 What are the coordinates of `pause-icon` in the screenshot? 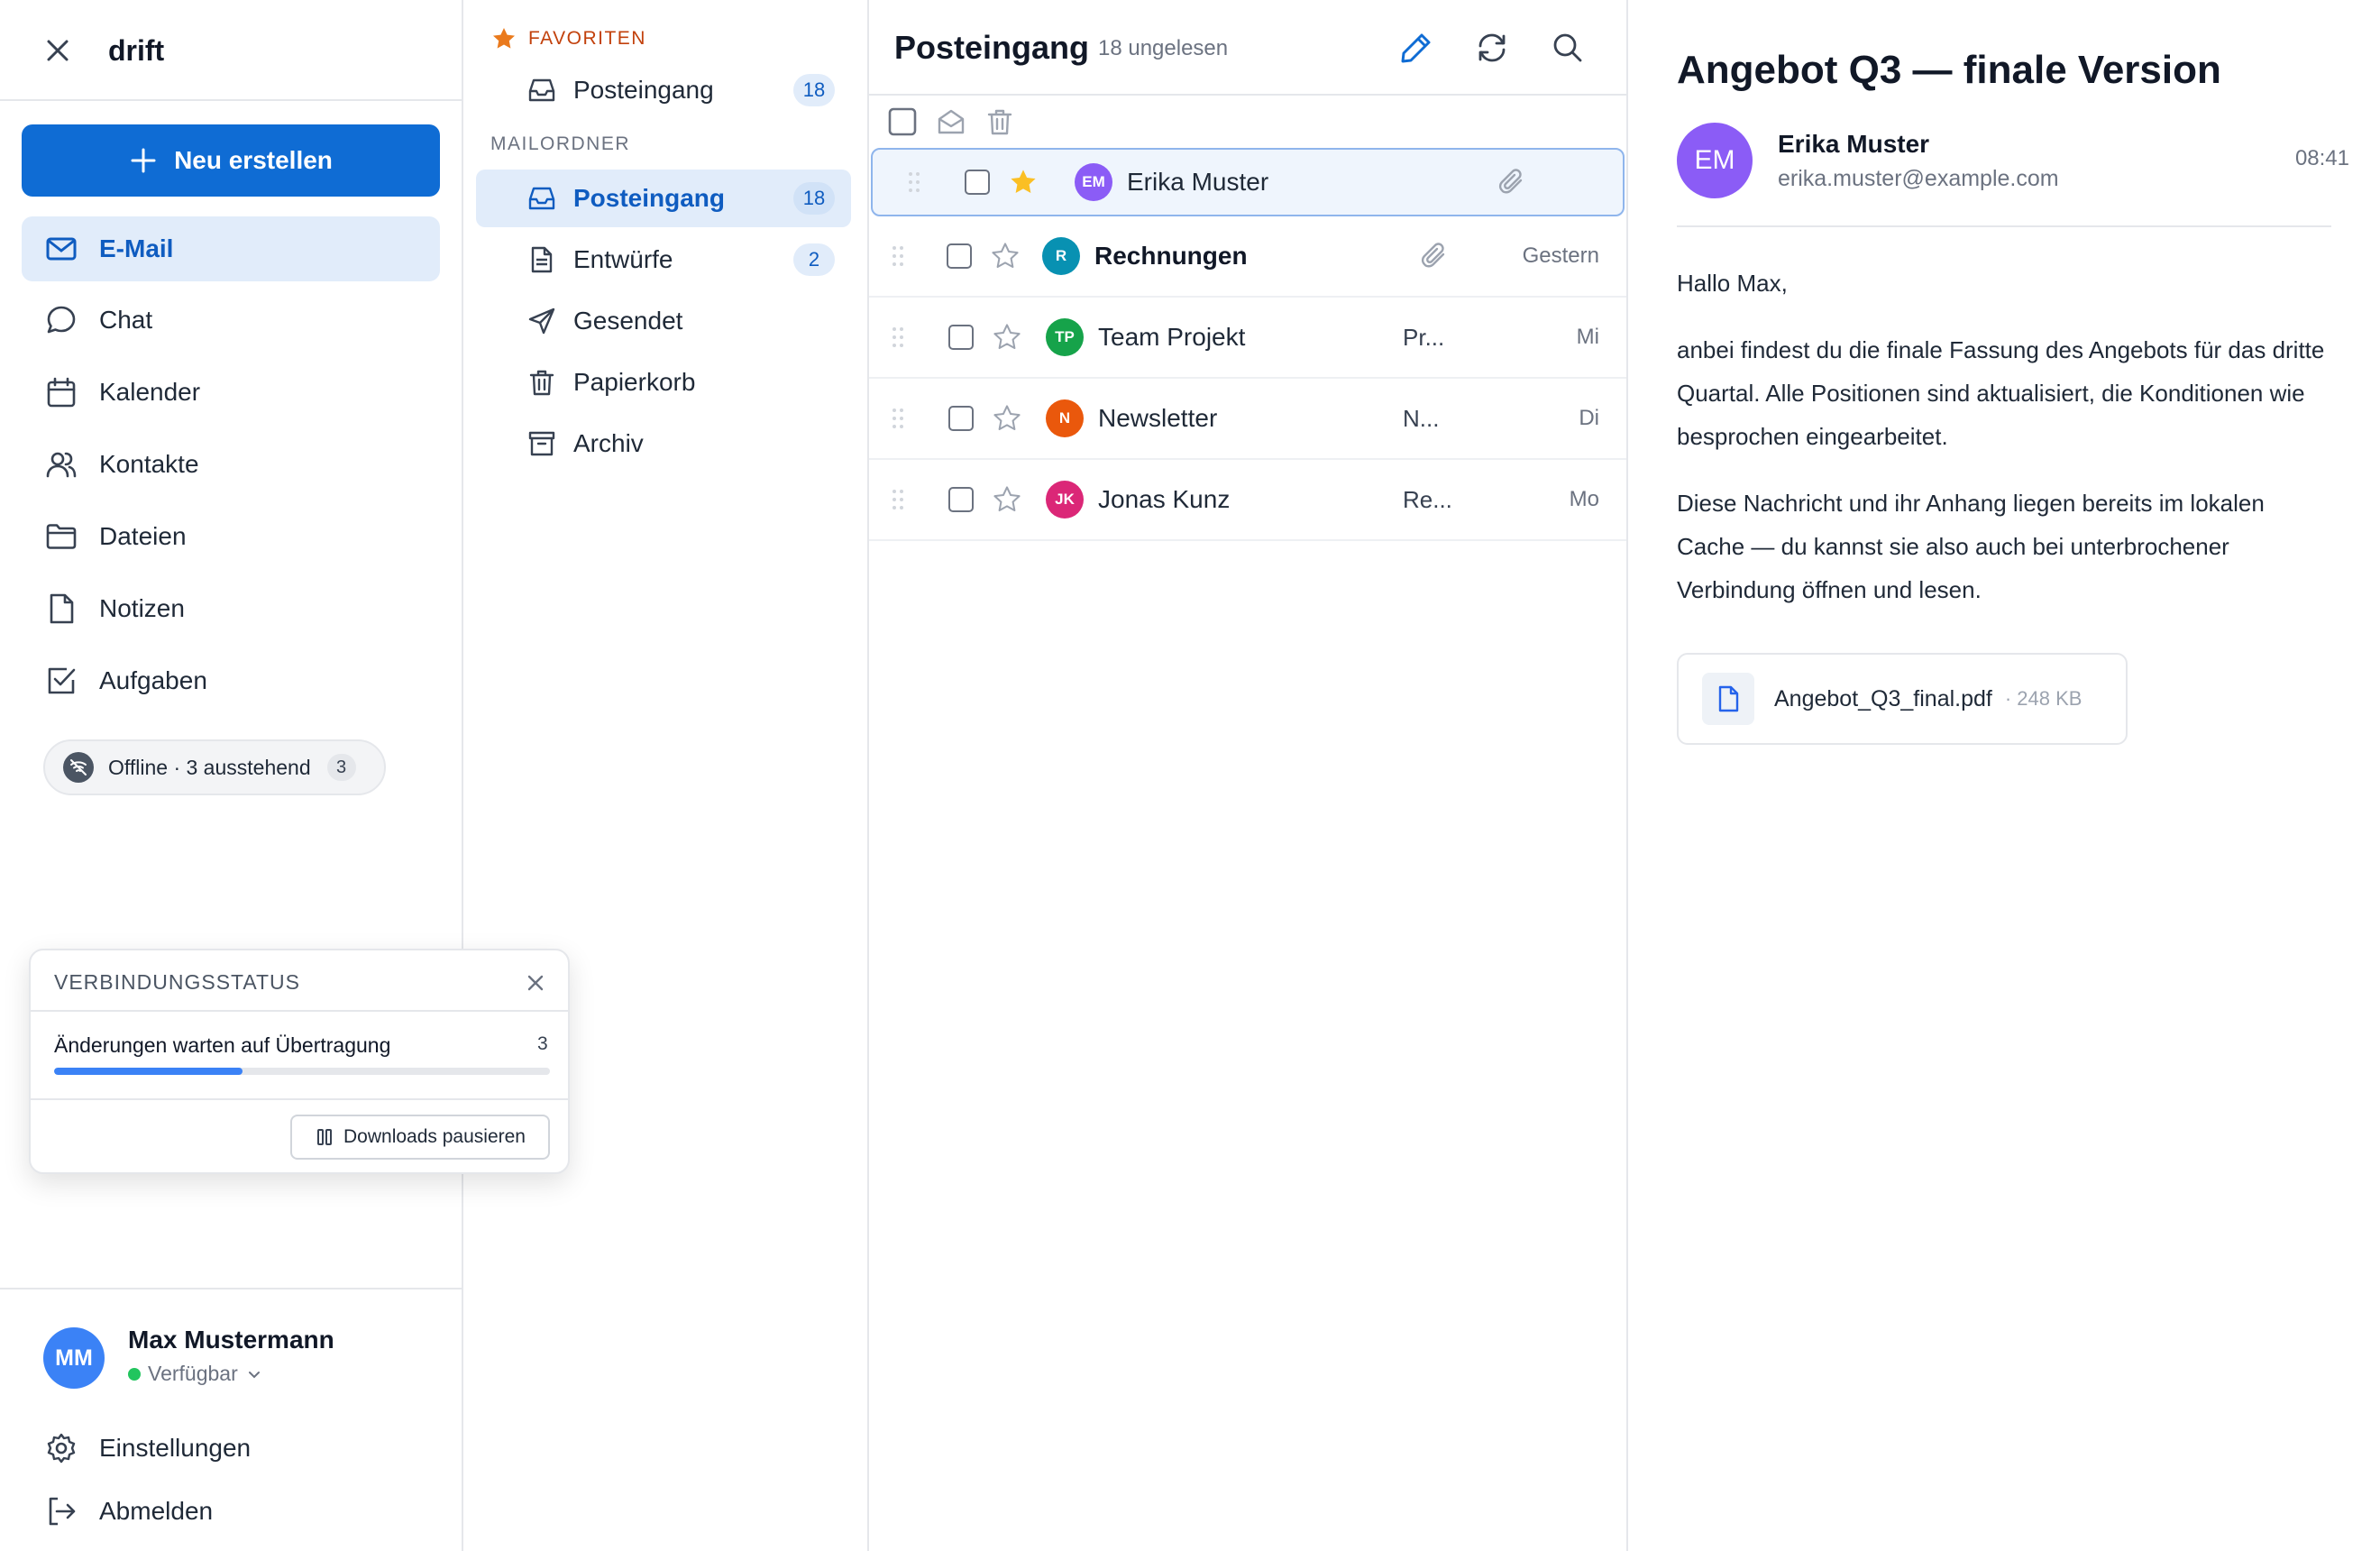 It's located at (324, 1137).